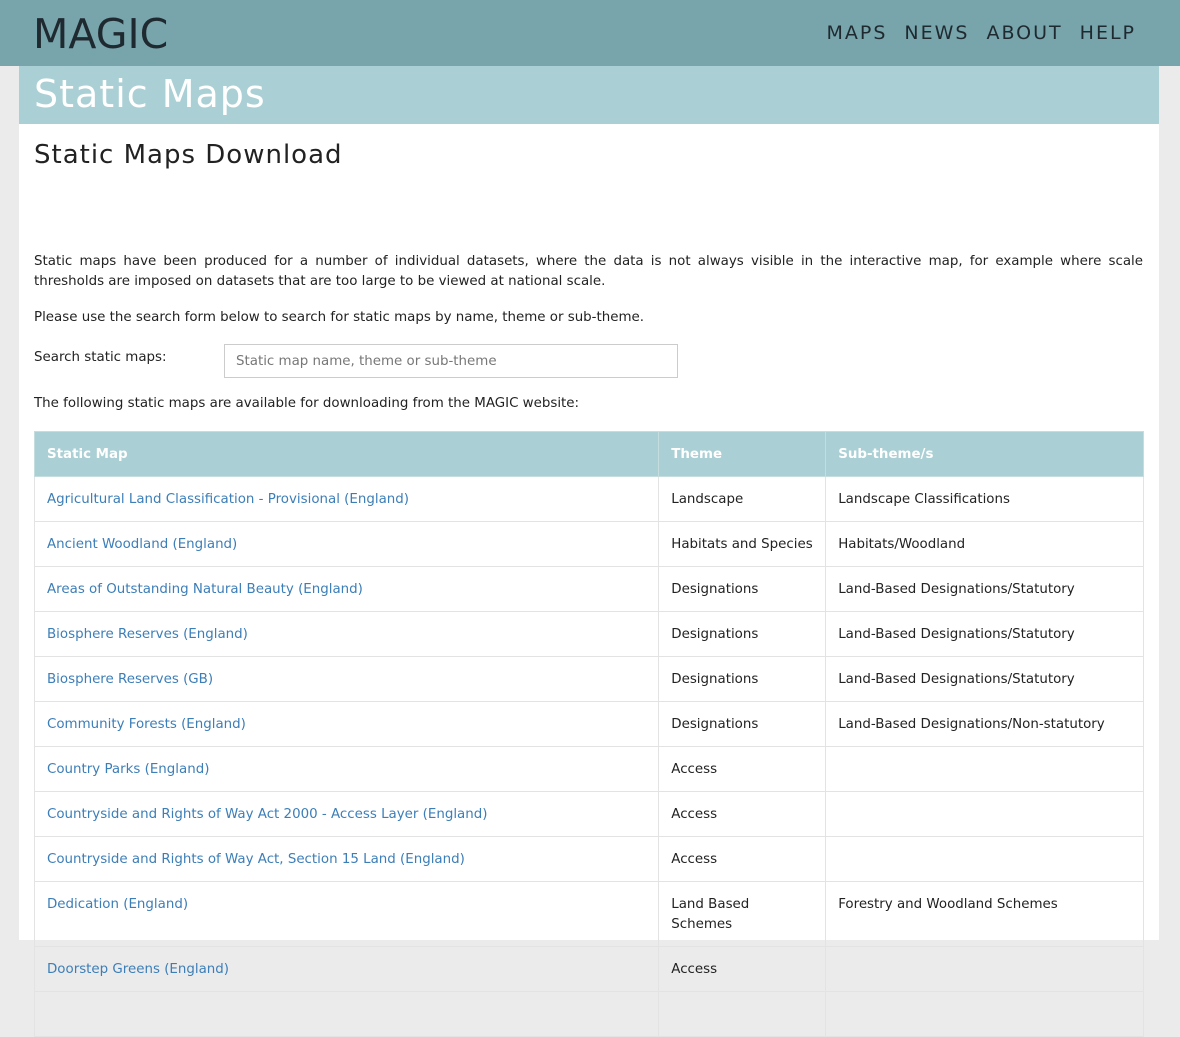 The height and width of the screenshot is (1037, 1180). I want to click on theme-cell, so click(742, 1014).